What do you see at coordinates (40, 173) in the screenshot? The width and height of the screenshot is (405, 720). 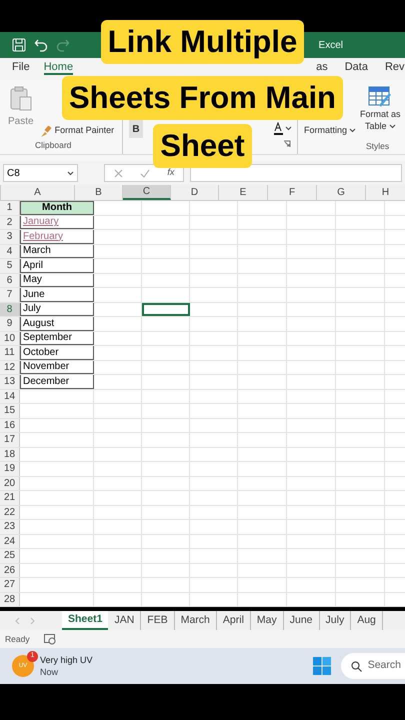 I see `name-box: C8` at bounding box center [40, 173].